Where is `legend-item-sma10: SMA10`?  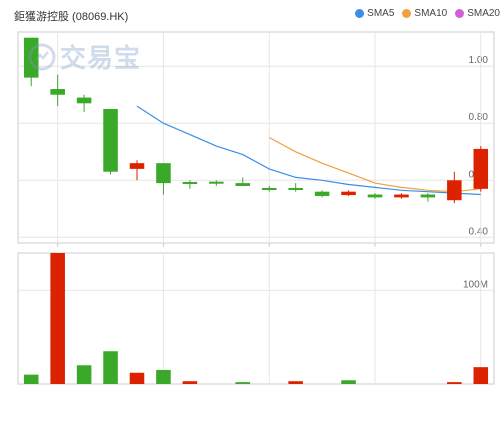 legend-item-sma10: SMA10 is located at coordinates (424, 13).